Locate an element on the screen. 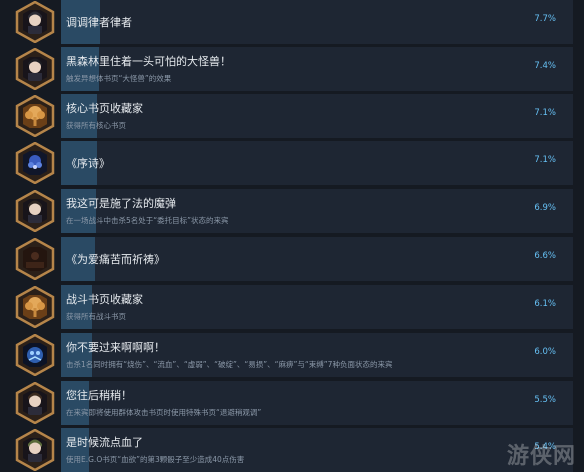 The height and width of the screenshot is (472, 584). watermark-logo: 游侠网 is located at coordinates (541, 456).